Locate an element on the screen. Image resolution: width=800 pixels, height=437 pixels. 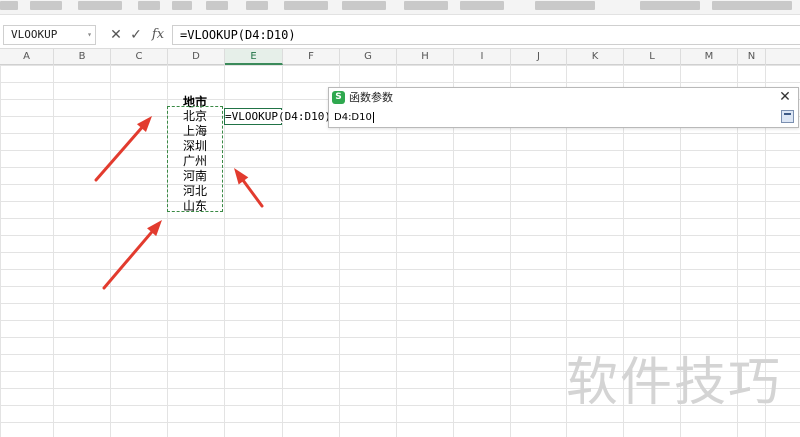
chevron-down-icon: ▾ is located at coordinates (89, 35).